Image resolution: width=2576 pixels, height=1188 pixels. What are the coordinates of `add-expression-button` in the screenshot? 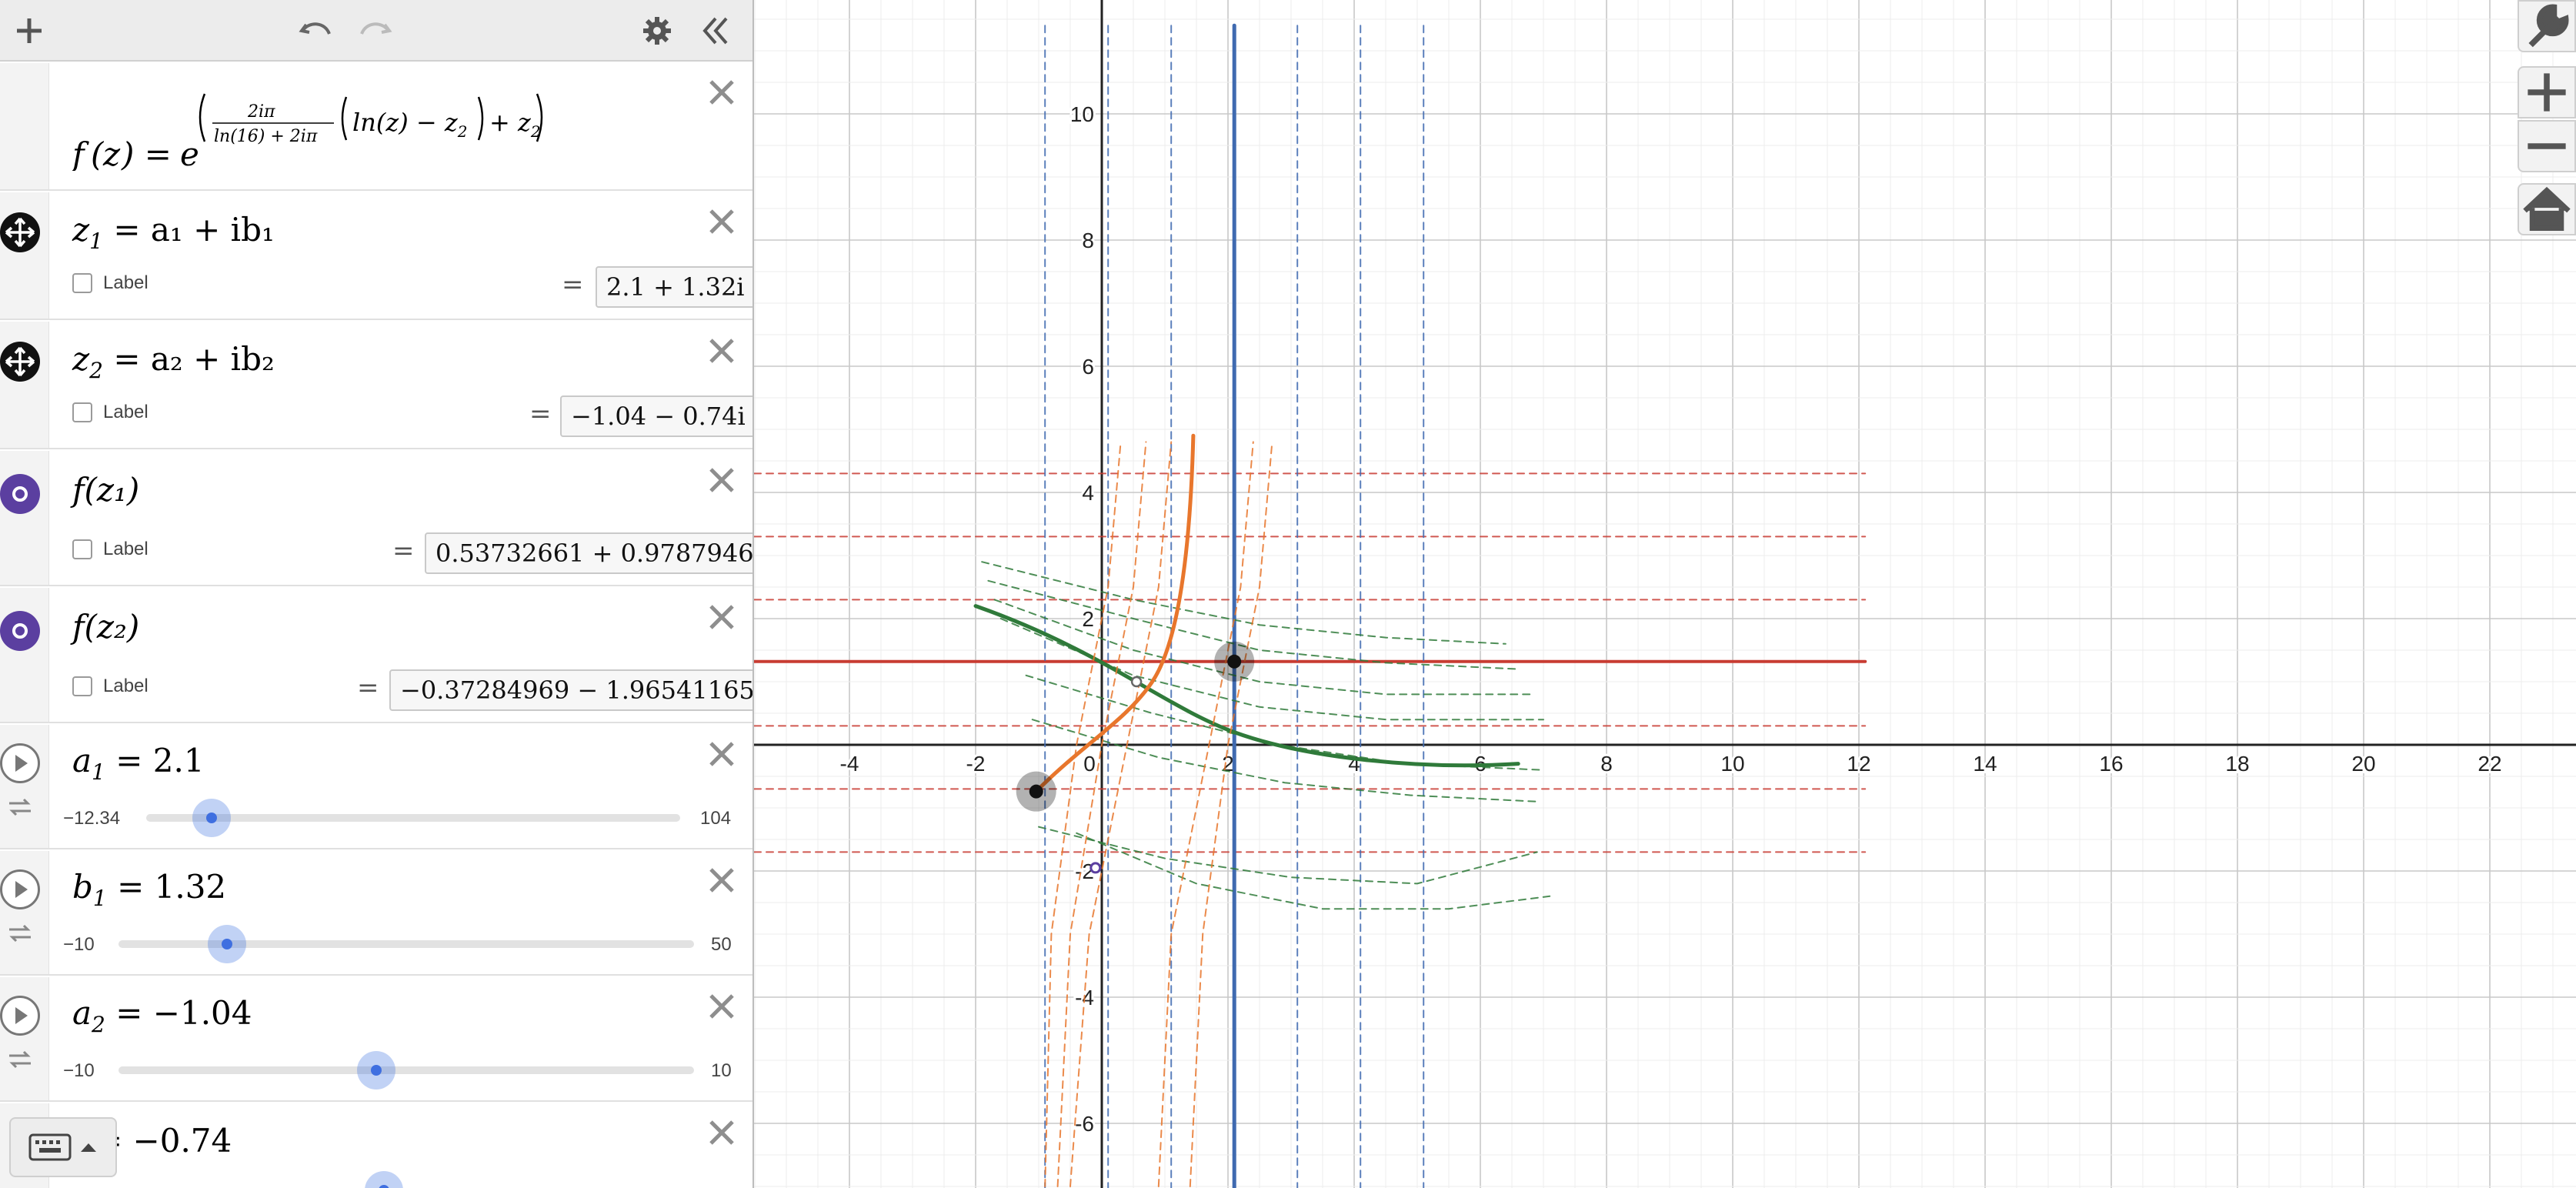 It's located at (29, 31).